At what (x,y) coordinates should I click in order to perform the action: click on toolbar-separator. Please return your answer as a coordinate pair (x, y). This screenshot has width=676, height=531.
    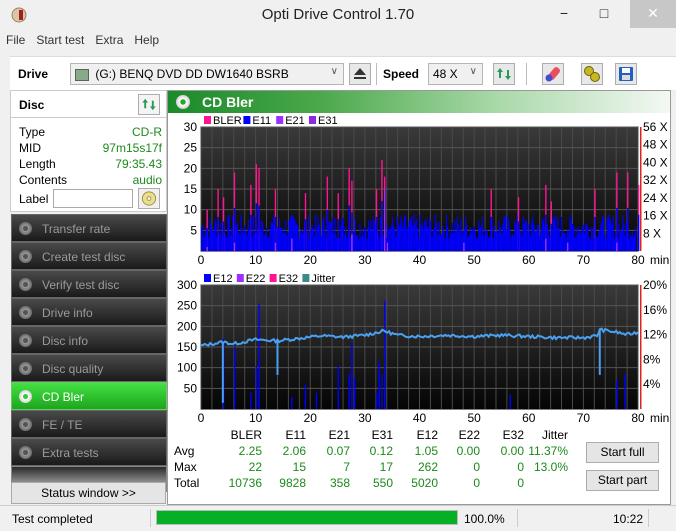
    Looking at the image, I should click on (376, 74).